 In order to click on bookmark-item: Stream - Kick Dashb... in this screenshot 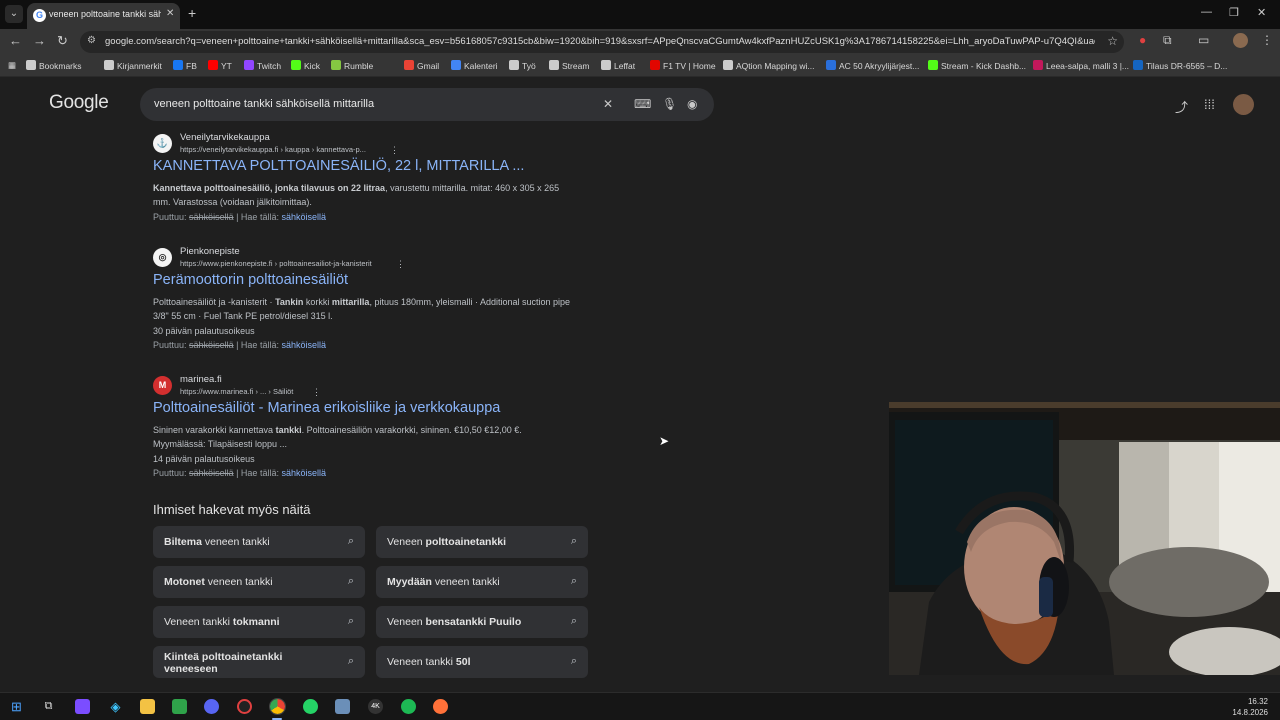, I will do `click(977, 65)`.